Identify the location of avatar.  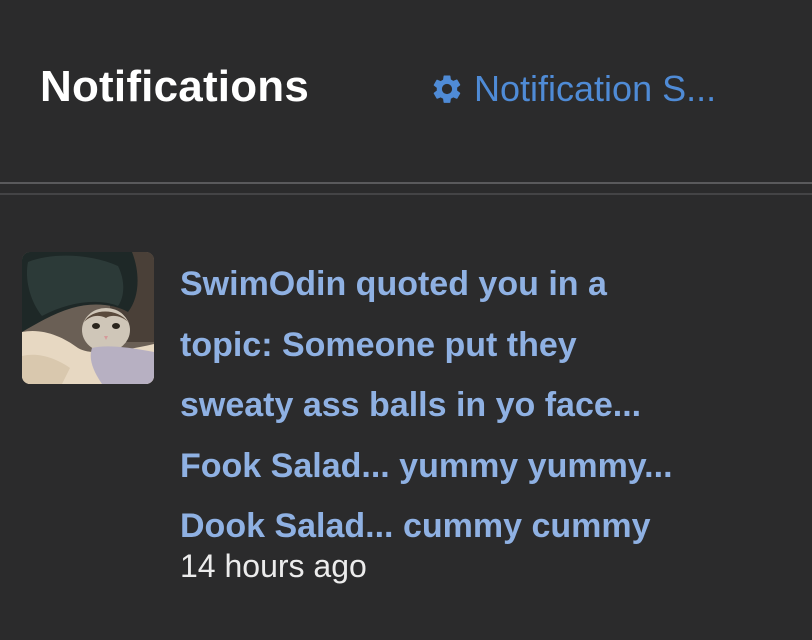
(88, 318).